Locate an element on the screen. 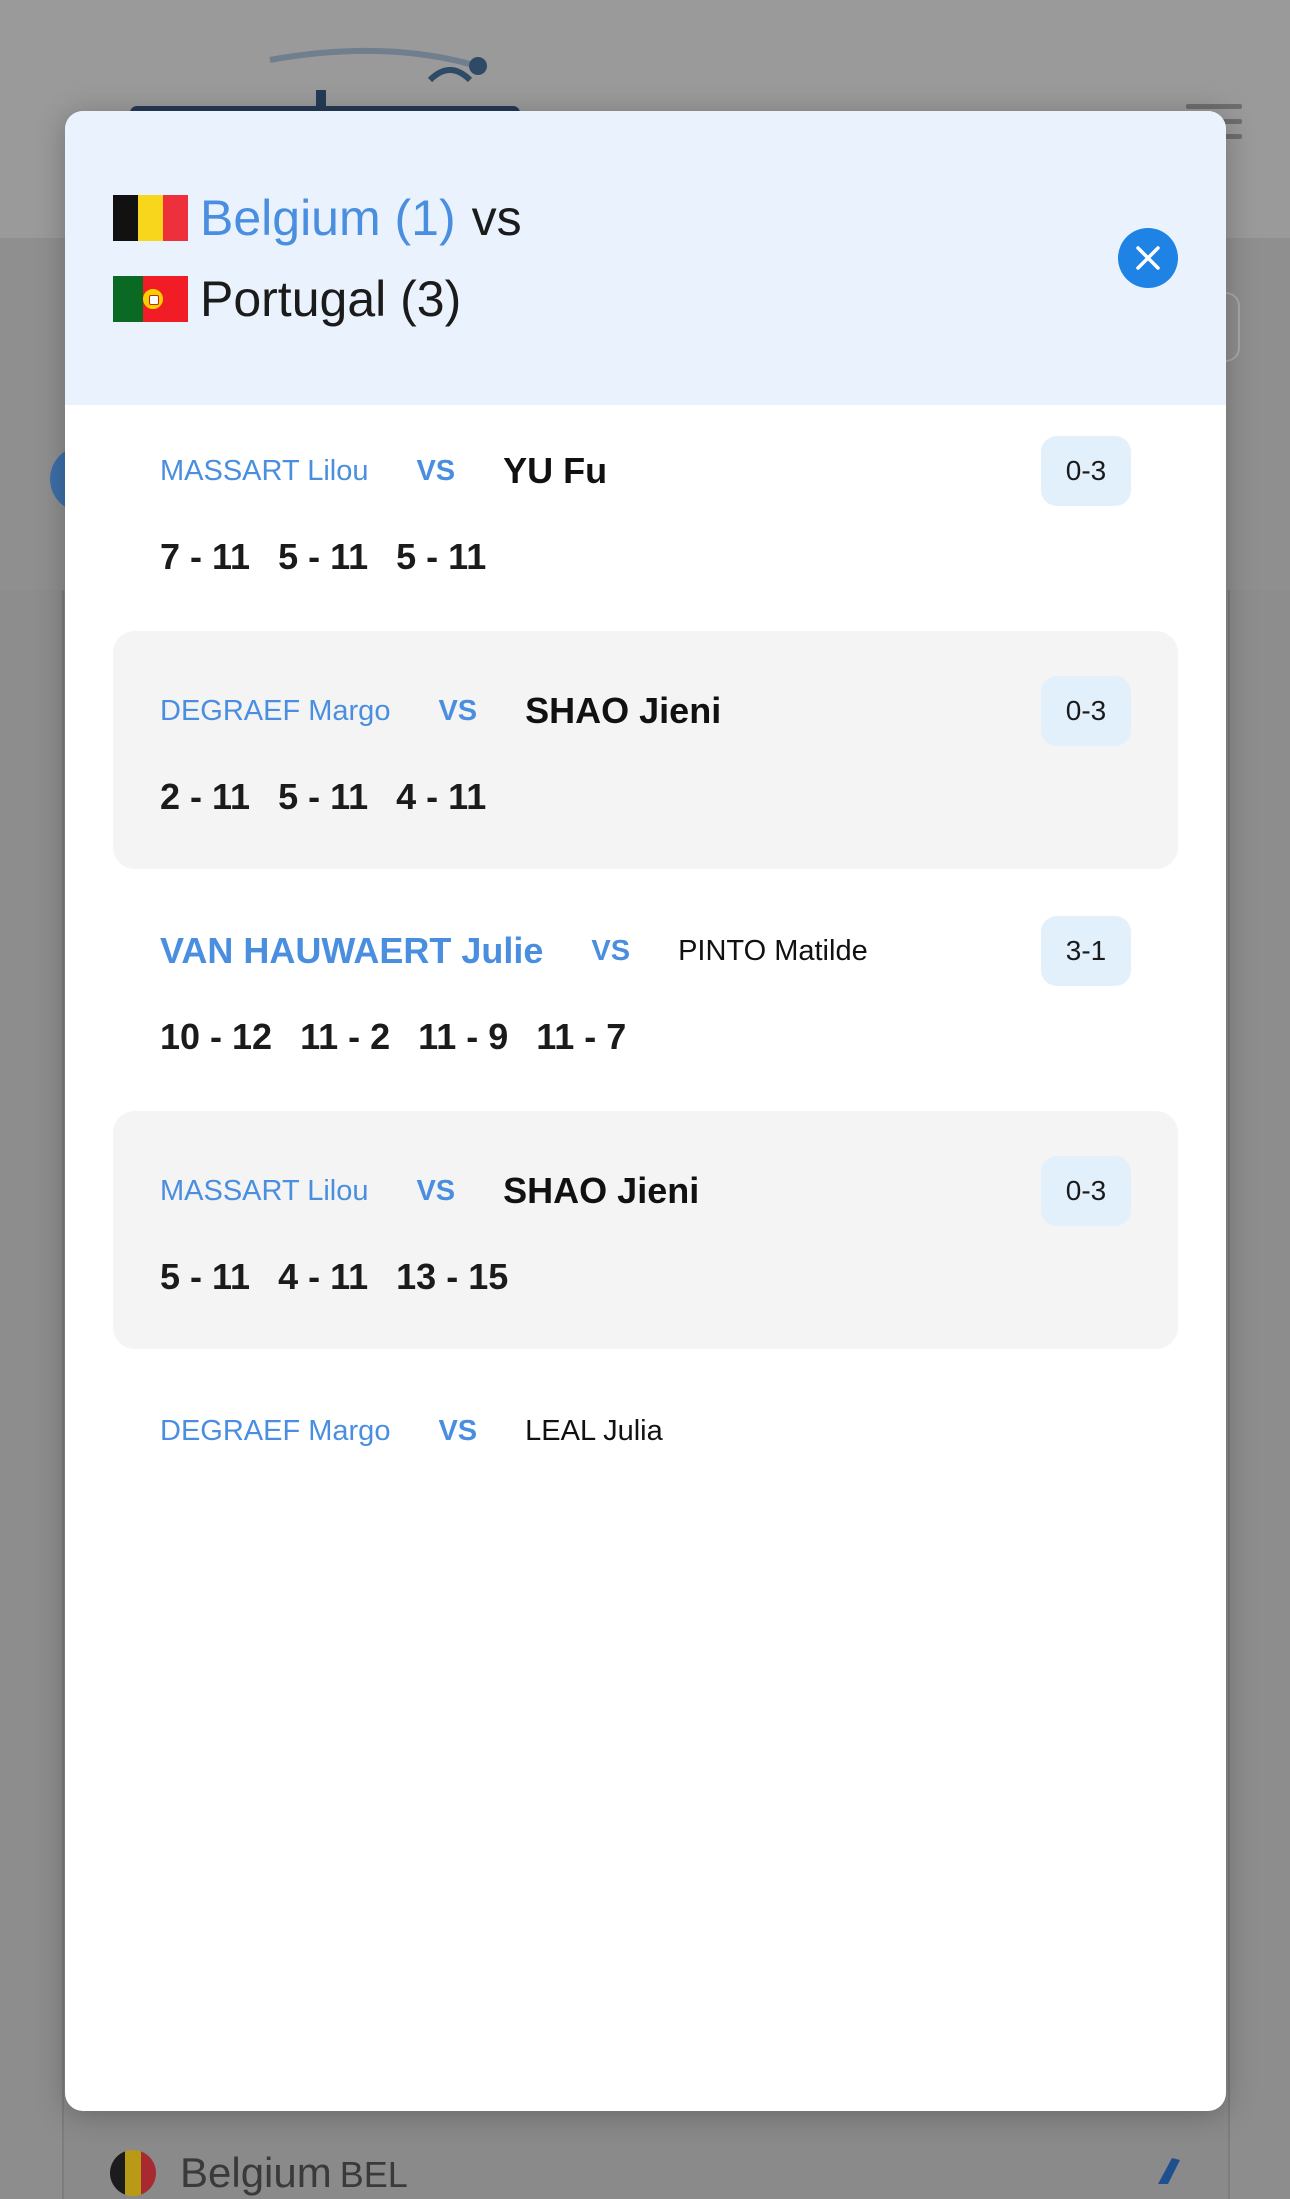  match-players: MASSART Lilou VS YU Fu is located at coordinates (383, 471).